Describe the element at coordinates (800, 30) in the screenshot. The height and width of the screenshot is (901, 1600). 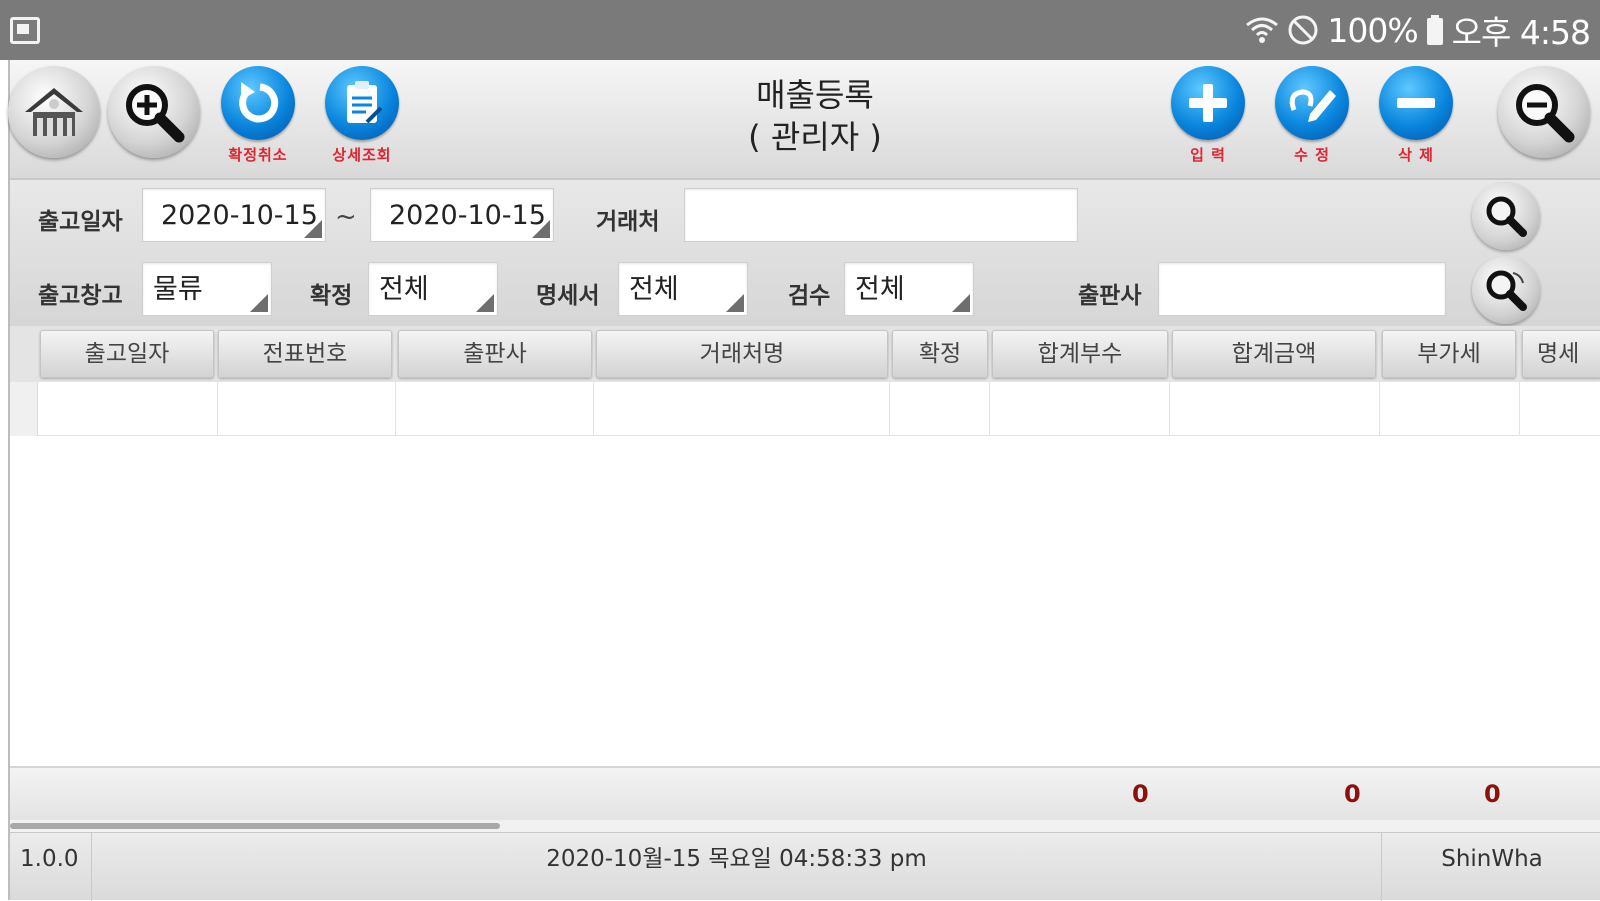
I see `status-bar: 100% 오후 4:58` at that location.